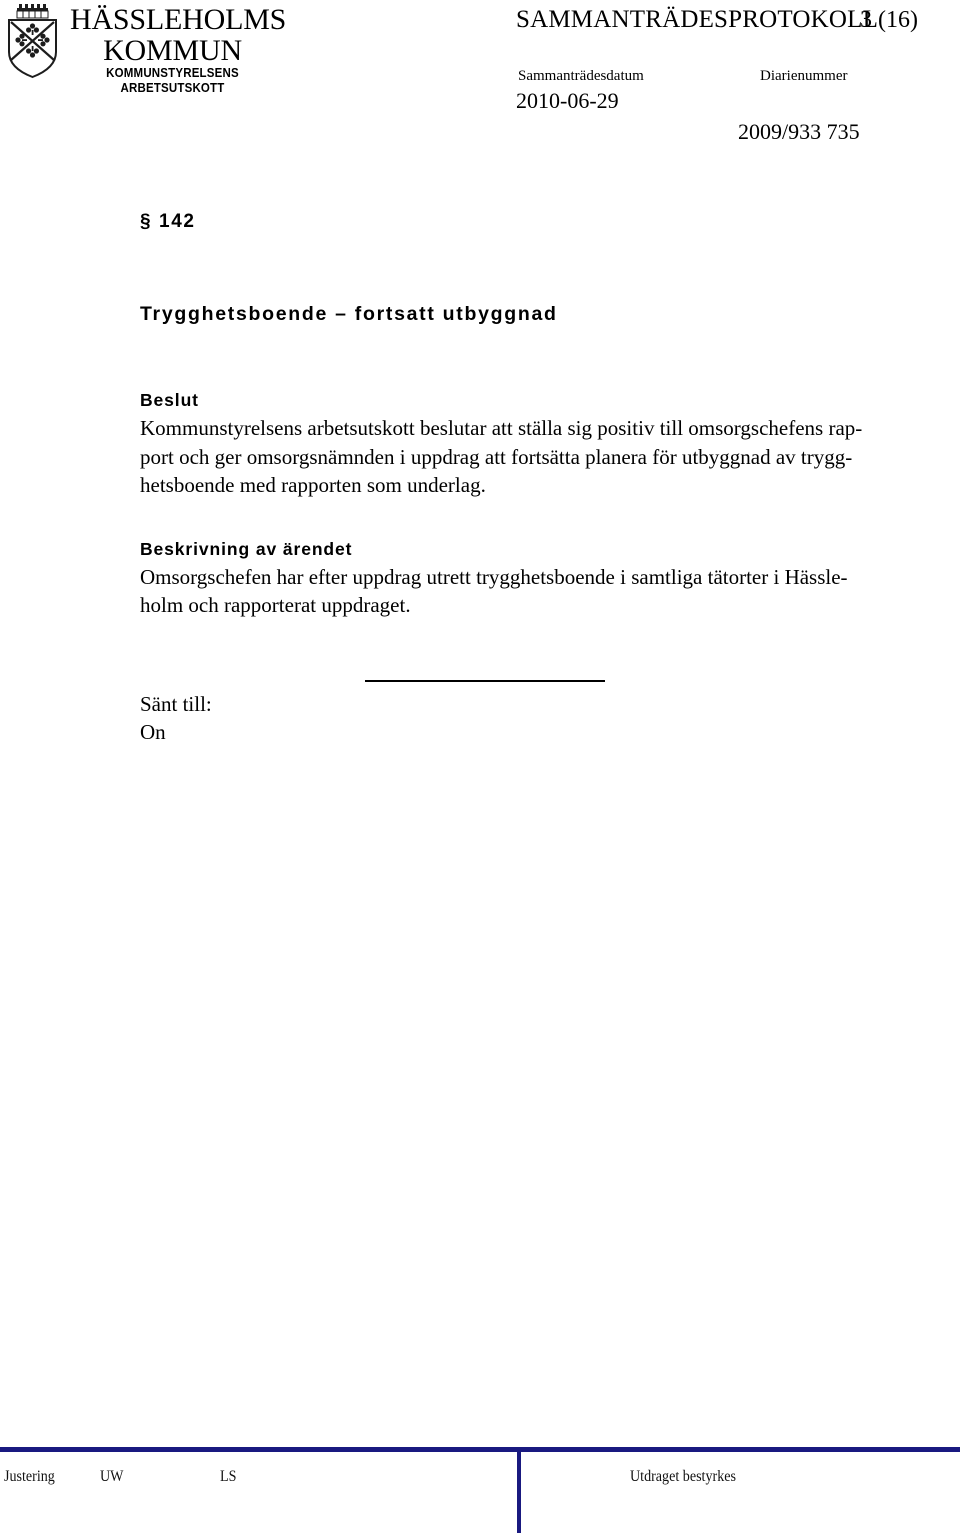  I want to click on document-type-title: SAMMANTRÄDESPROTOKOLL, so click(697, 19).